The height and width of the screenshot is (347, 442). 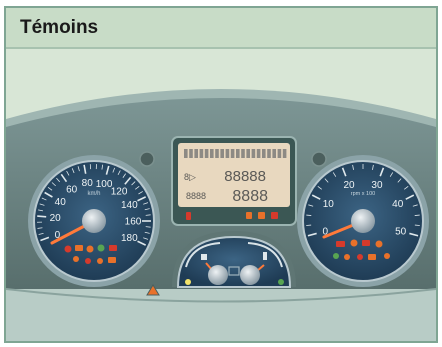 I want to click on lcd-clock: 88888, so click(x=245, y=176).